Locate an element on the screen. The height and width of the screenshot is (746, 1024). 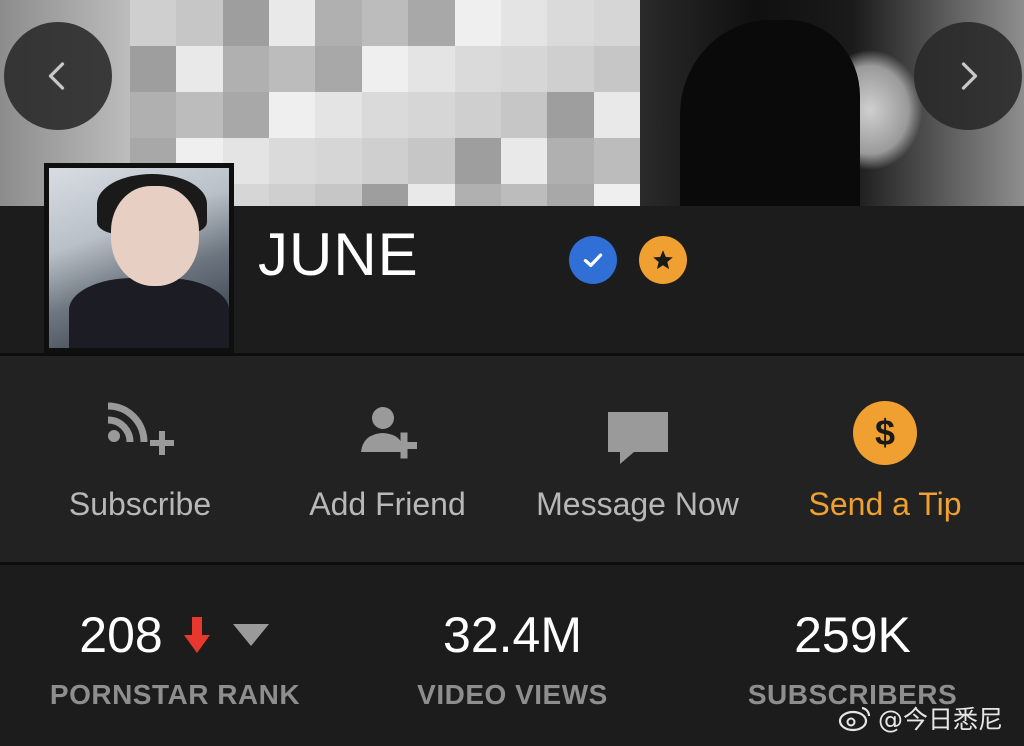
profile-name: JUNE is located at coordinates (338, 254).